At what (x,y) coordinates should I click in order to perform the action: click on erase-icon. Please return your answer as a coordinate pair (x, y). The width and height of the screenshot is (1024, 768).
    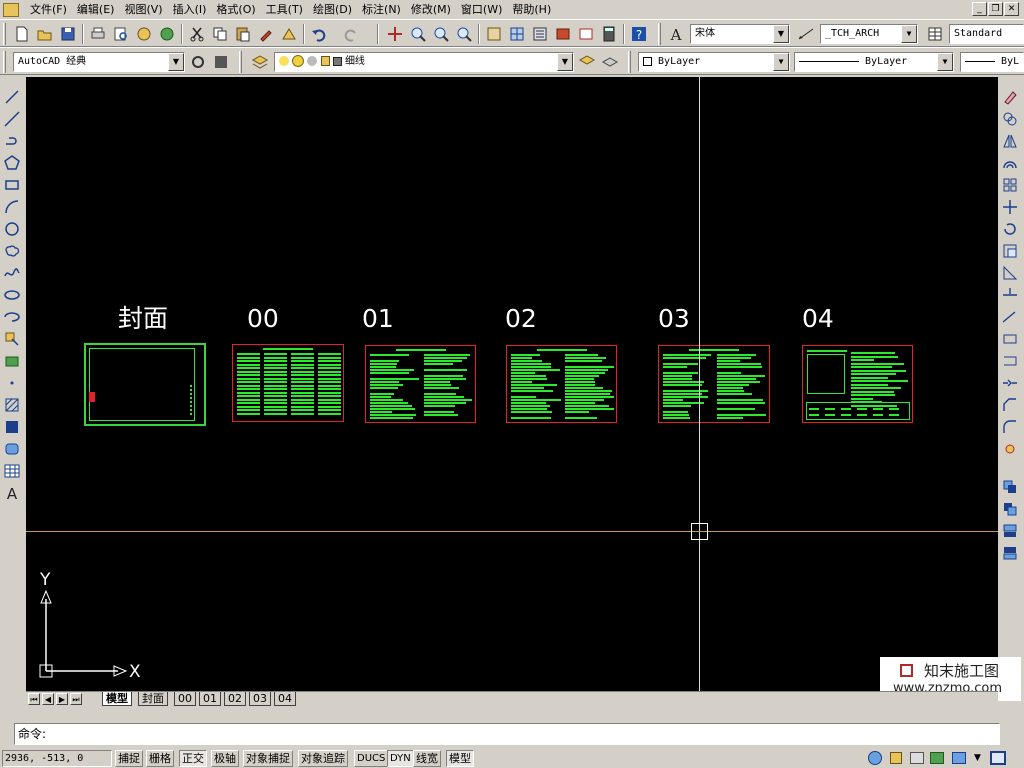
    Looking at the image, I should click on (1010, 97).